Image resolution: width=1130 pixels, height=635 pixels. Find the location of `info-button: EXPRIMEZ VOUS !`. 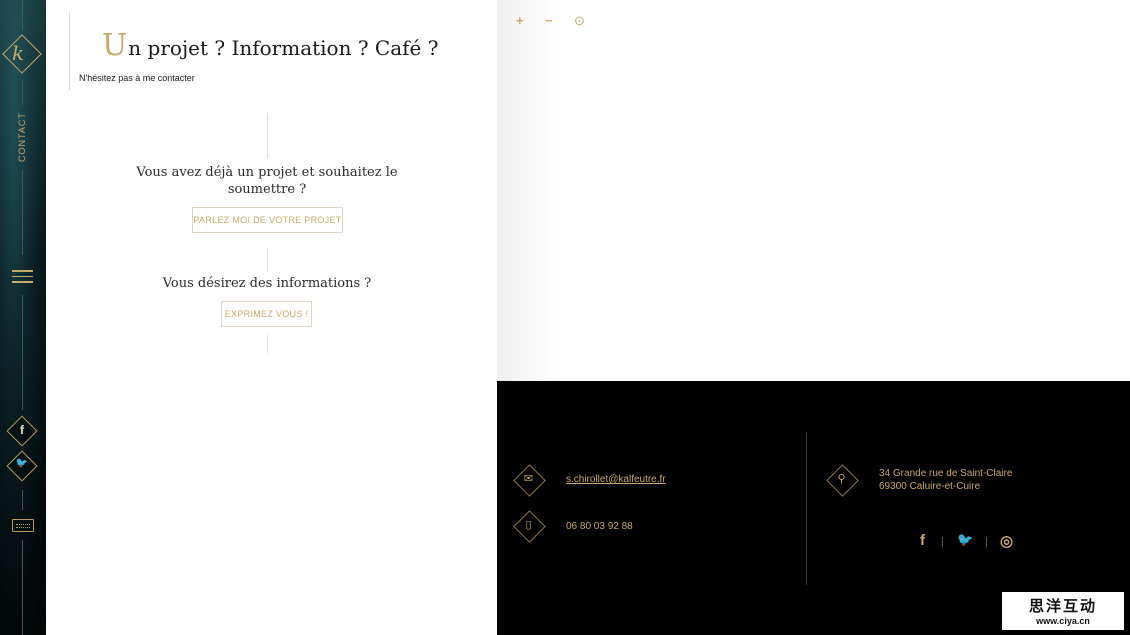

info-button: EXPRIMEZ VOUS ! is located at coordinates (266, 314).